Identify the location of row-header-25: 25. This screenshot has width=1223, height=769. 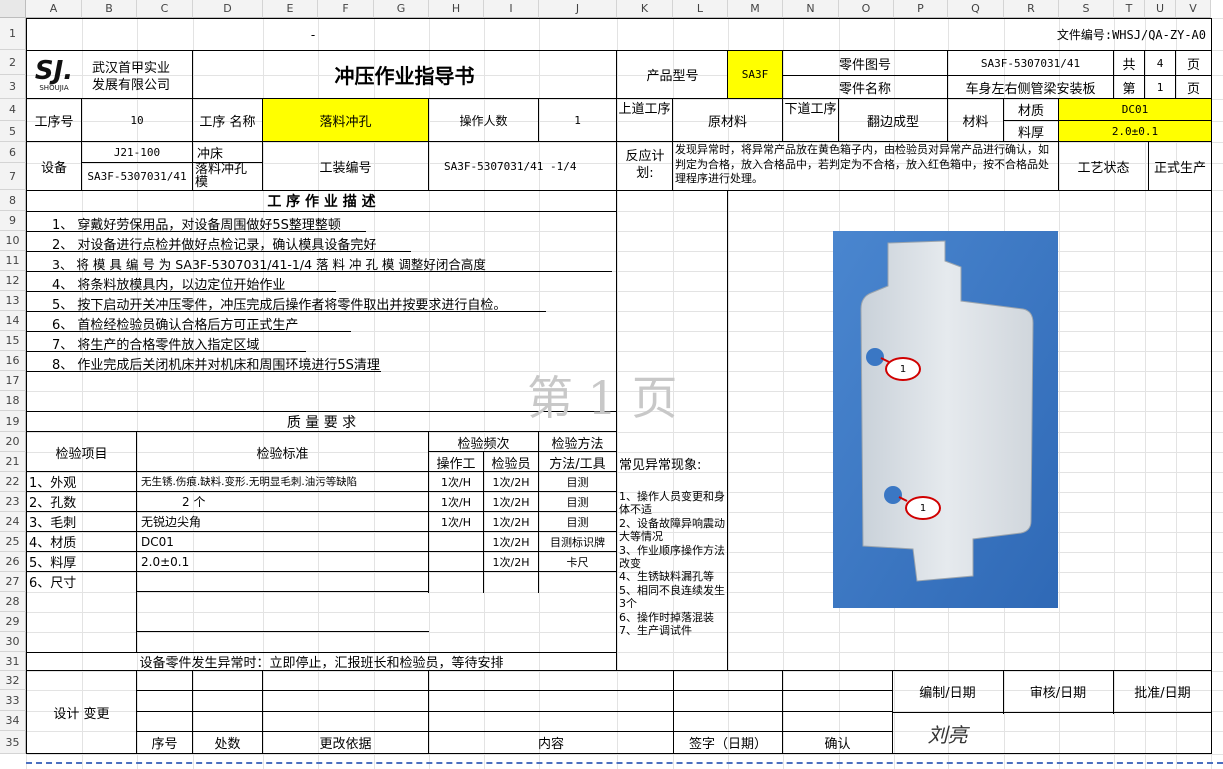
(13, 542).